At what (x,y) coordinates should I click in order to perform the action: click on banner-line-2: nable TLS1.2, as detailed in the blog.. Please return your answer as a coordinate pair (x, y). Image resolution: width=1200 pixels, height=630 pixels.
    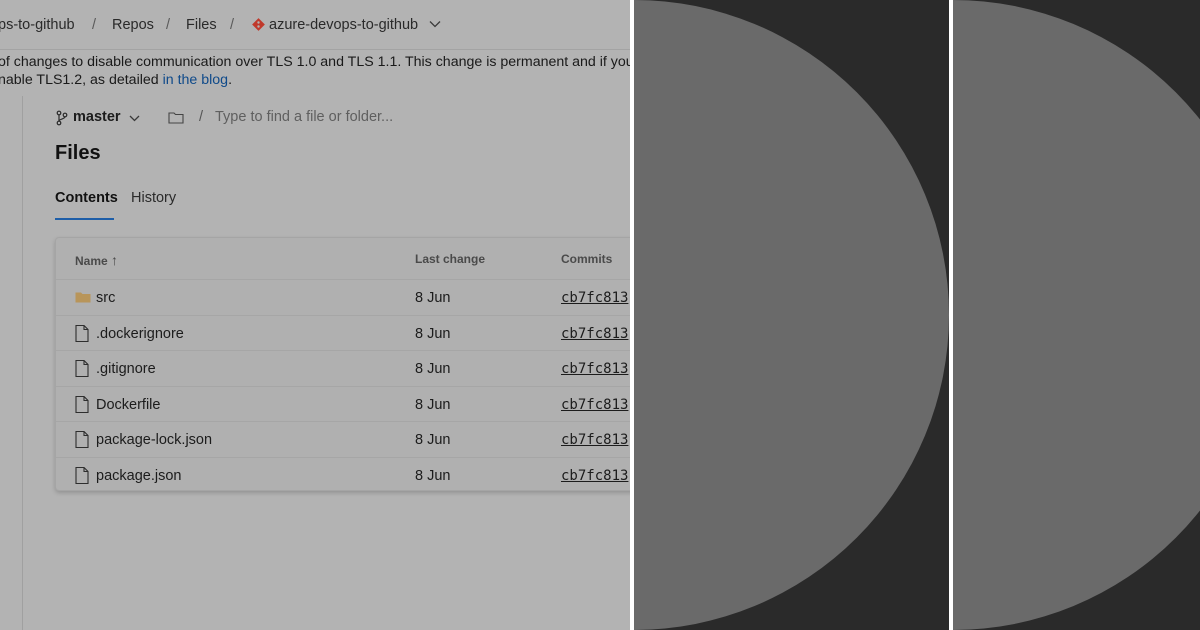
    Looking at the image, I should click on (116, 80).